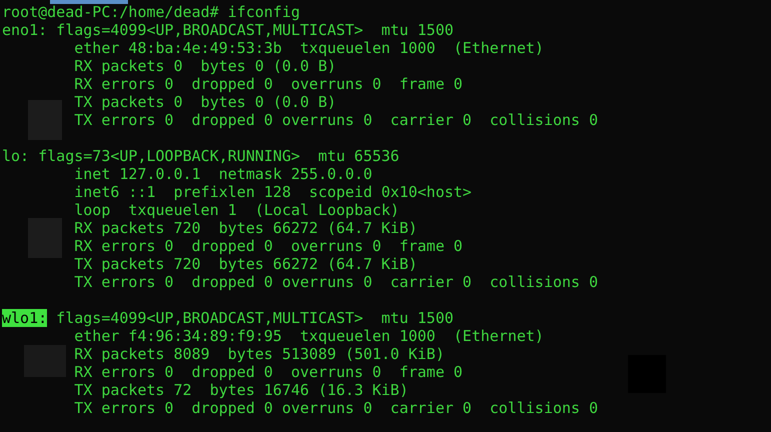  I want to click on interface-detail-line: TX packets 72 bytes 16746 (16.3 KiB), so click(241, 390).